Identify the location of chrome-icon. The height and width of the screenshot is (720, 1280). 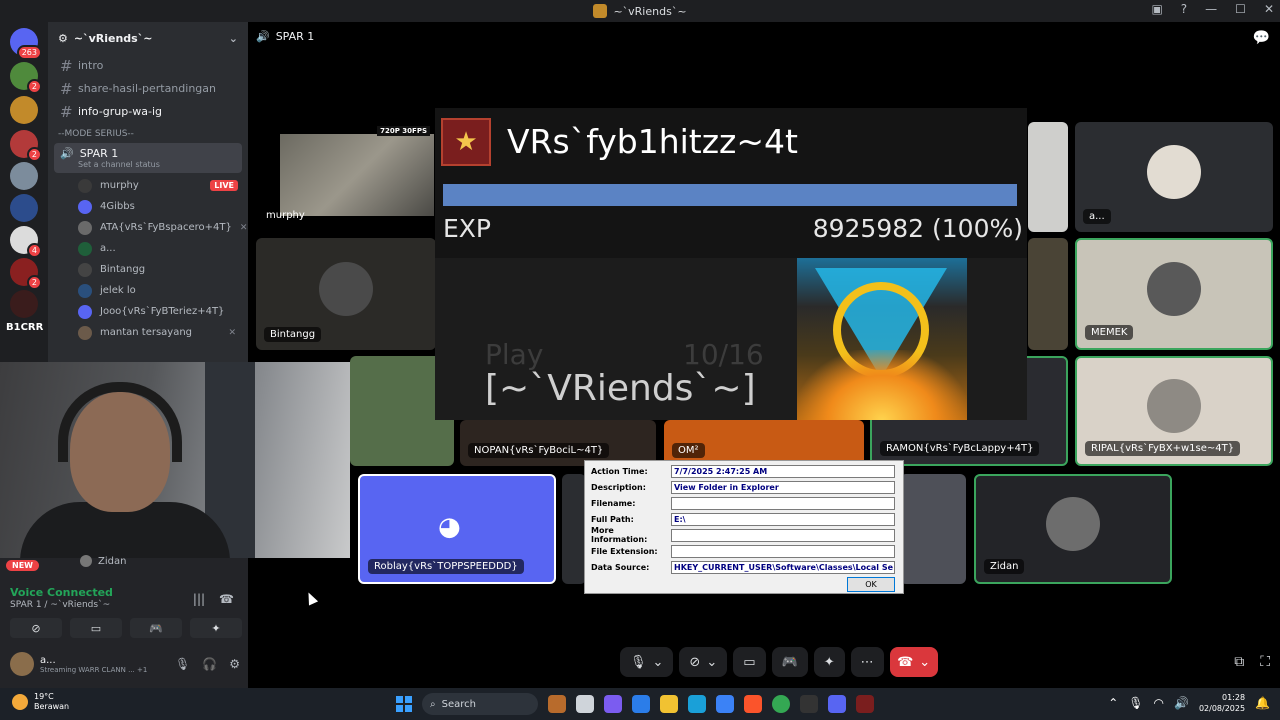
(781, 704).